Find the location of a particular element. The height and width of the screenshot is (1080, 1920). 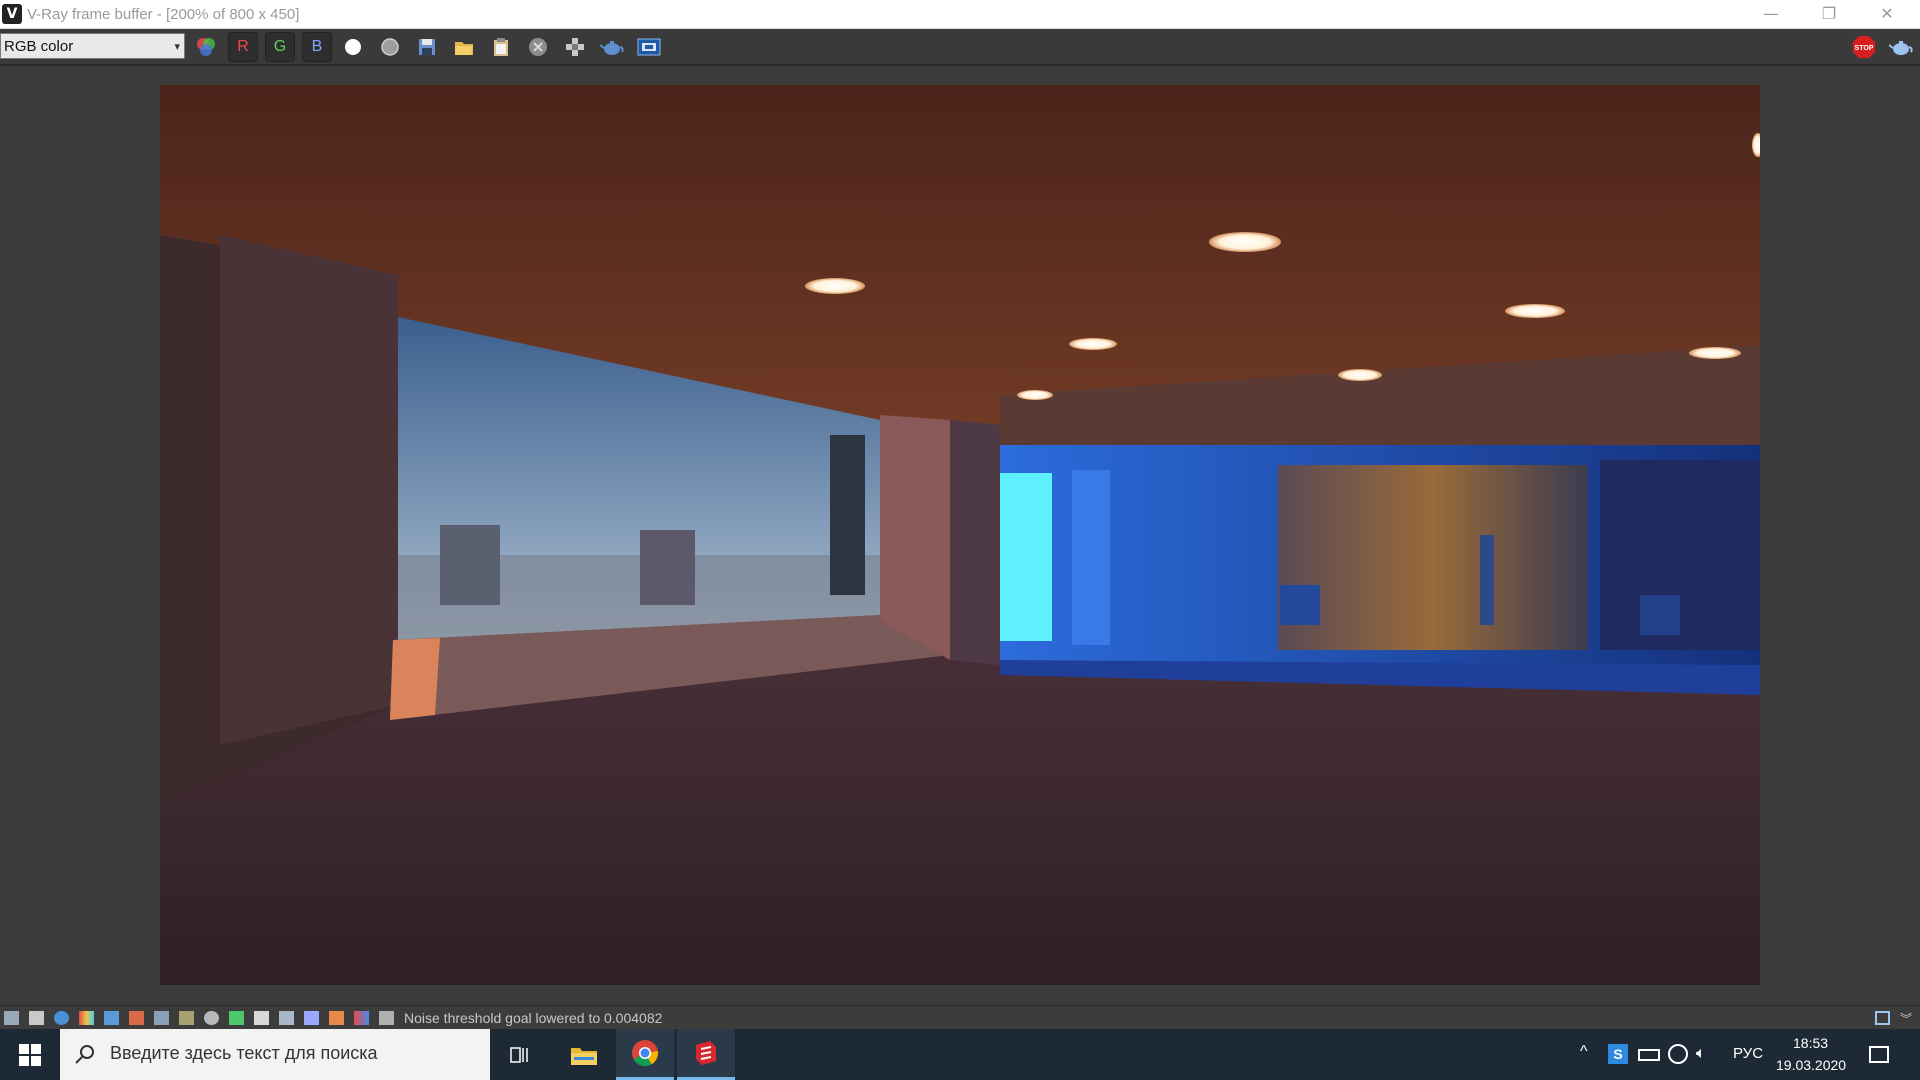

channel-red-button: R is located at coordinates (243, 47).